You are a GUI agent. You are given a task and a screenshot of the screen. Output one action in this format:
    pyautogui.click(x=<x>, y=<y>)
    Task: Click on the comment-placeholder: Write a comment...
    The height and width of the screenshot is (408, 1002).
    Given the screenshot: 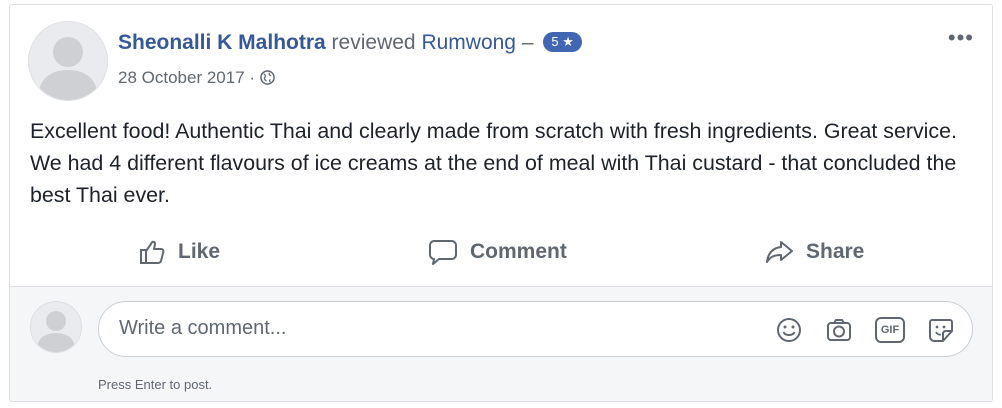 What is the action you would take?
    pyautogui.click(x=203, y=328)
    